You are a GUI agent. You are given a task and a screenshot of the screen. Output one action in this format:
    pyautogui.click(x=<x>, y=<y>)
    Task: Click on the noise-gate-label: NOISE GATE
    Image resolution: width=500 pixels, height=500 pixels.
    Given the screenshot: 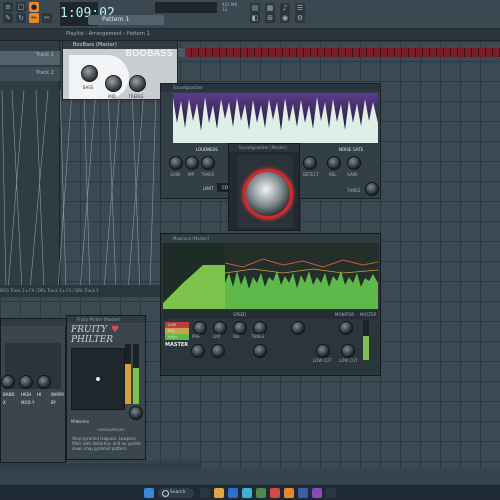 What is the action you would take?
    pyautogui.click(x=351, y=149)
    